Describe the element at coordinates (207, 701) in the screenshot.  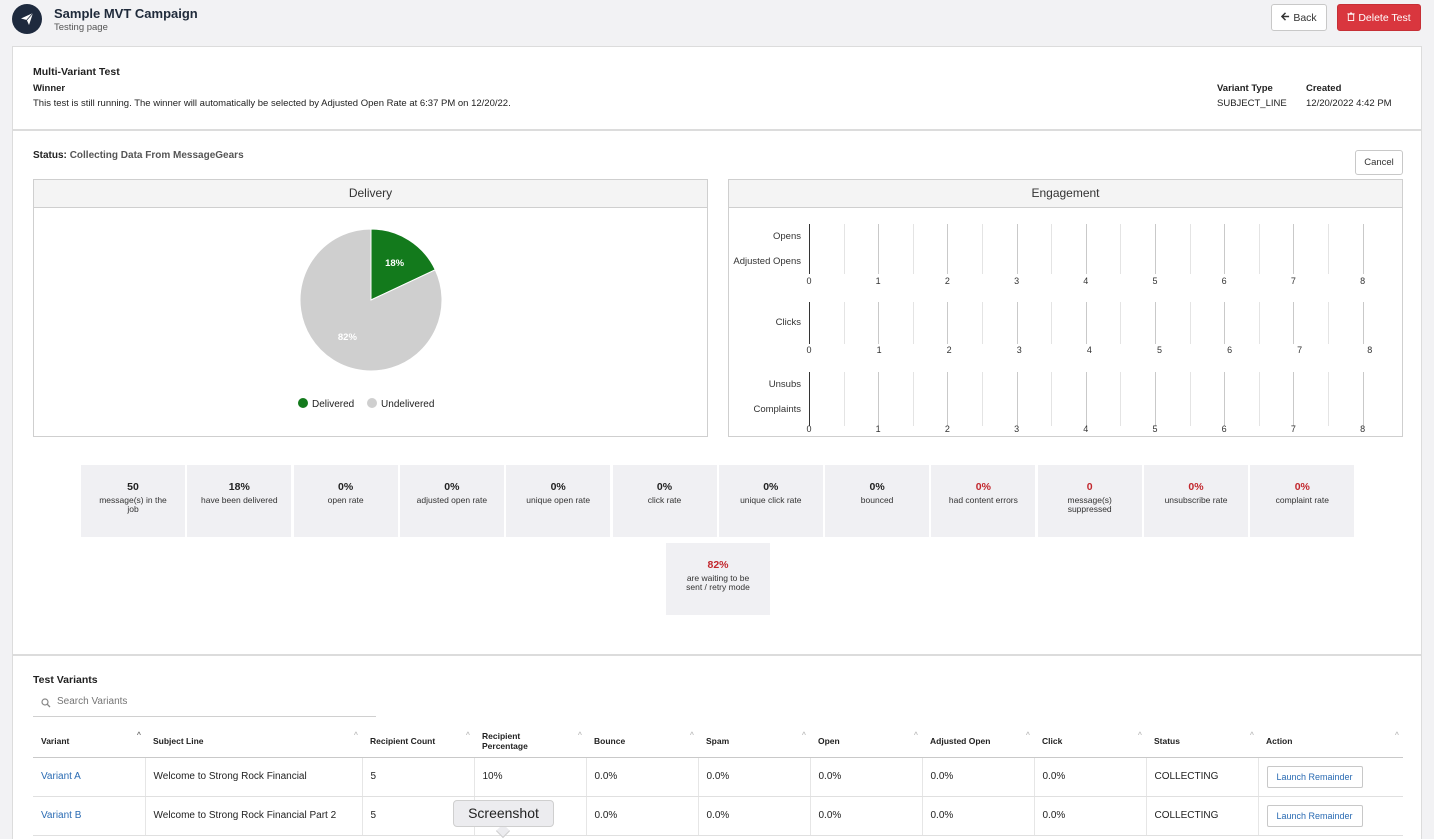
I see `search-variants-input` at that location.